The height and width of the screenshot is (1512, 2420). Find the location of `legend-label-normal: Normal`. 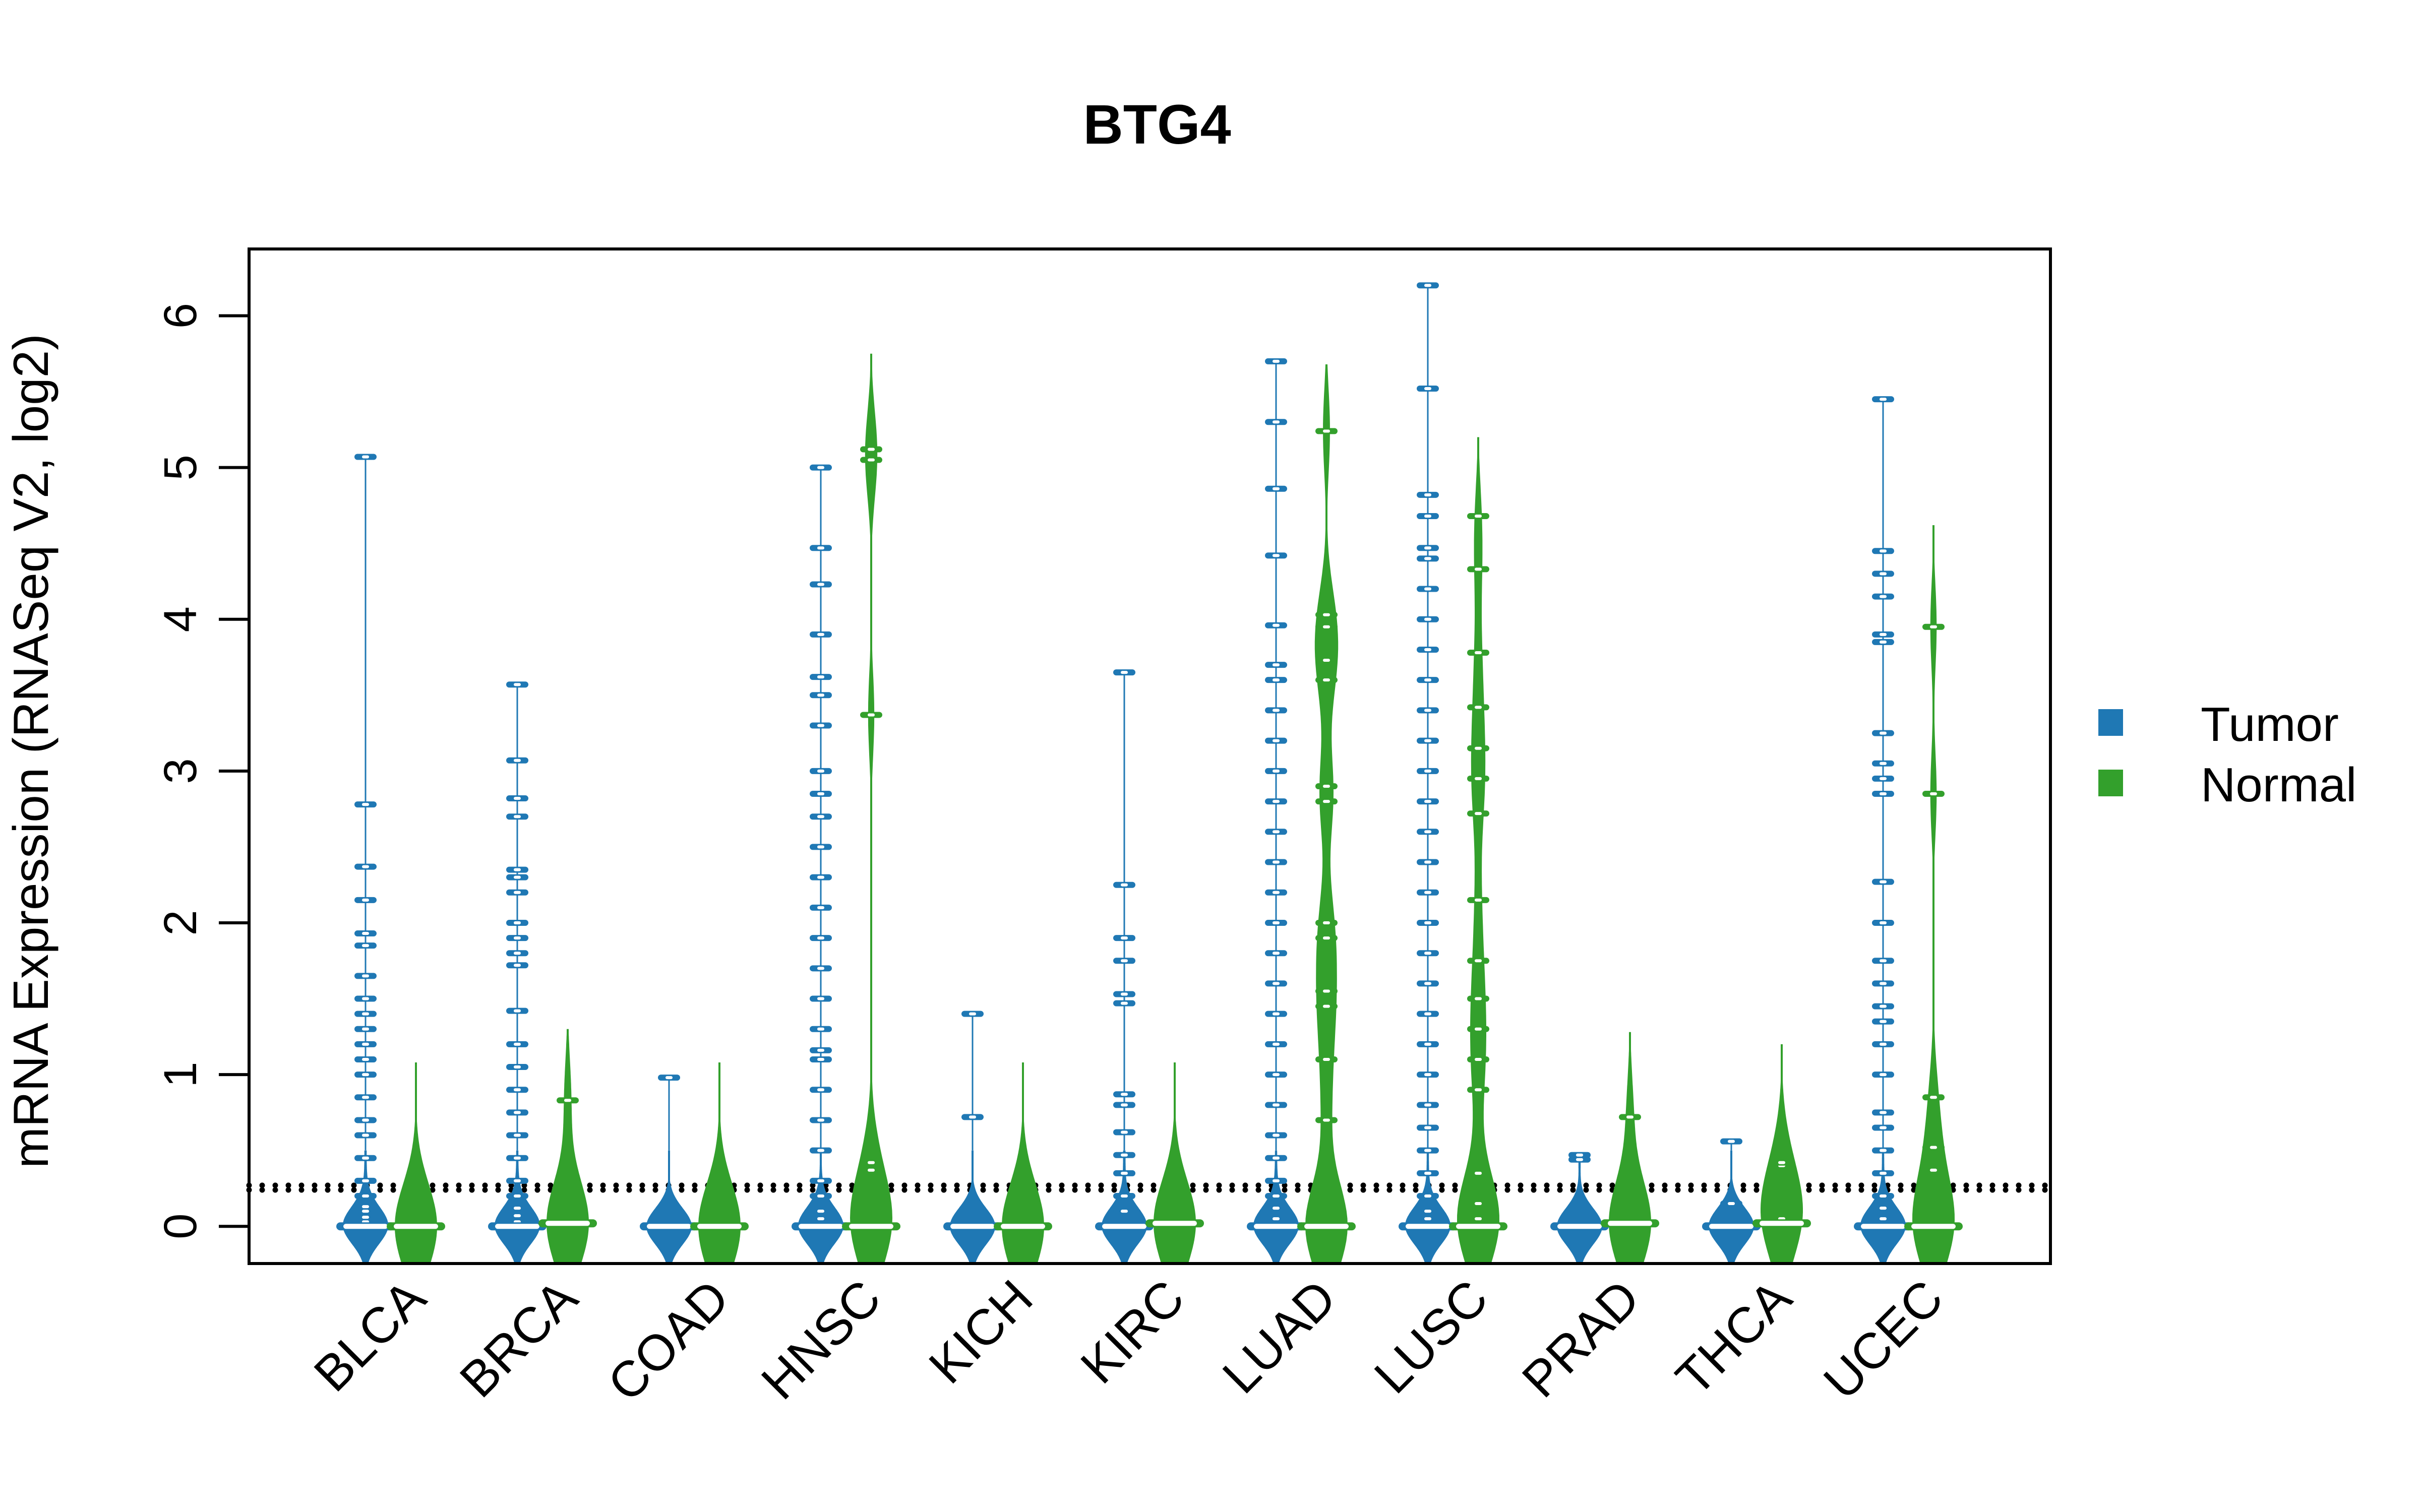

legend-label-normal: Normal is located at coordinates (2278, 785).